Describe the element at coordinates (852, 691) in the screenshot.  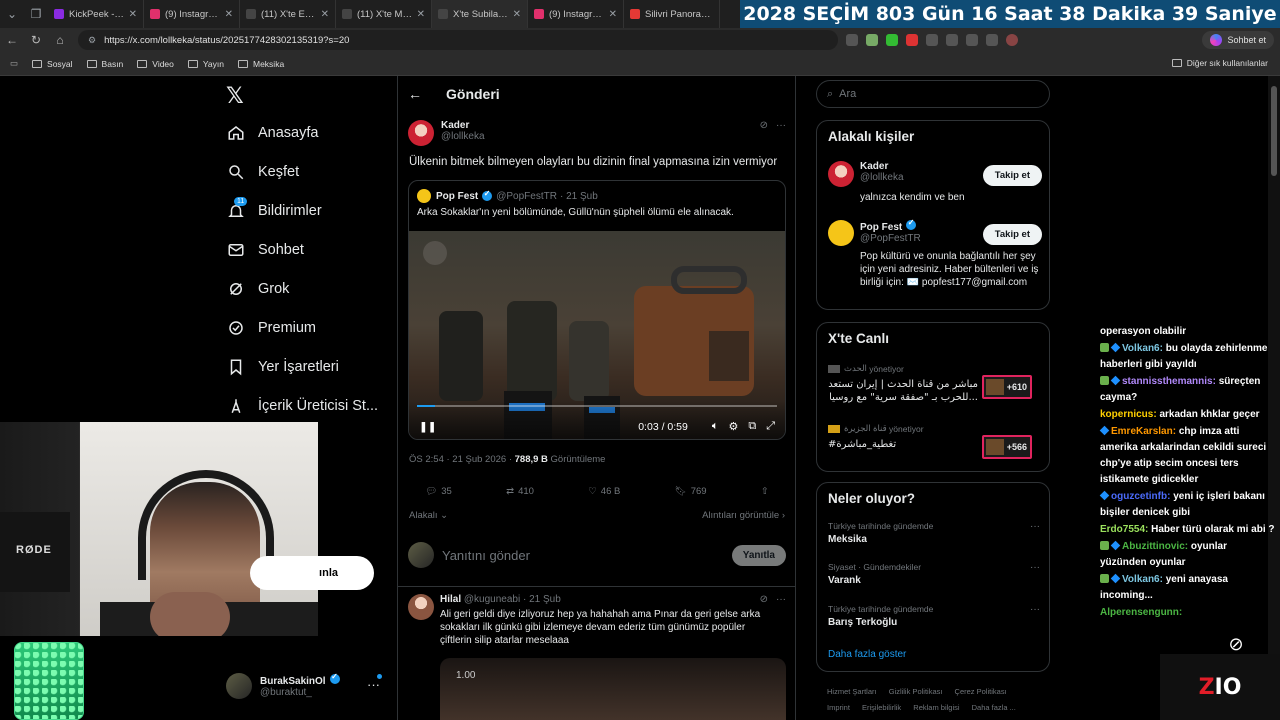
I see `footer-link: Hizmet Şartları` at that location.